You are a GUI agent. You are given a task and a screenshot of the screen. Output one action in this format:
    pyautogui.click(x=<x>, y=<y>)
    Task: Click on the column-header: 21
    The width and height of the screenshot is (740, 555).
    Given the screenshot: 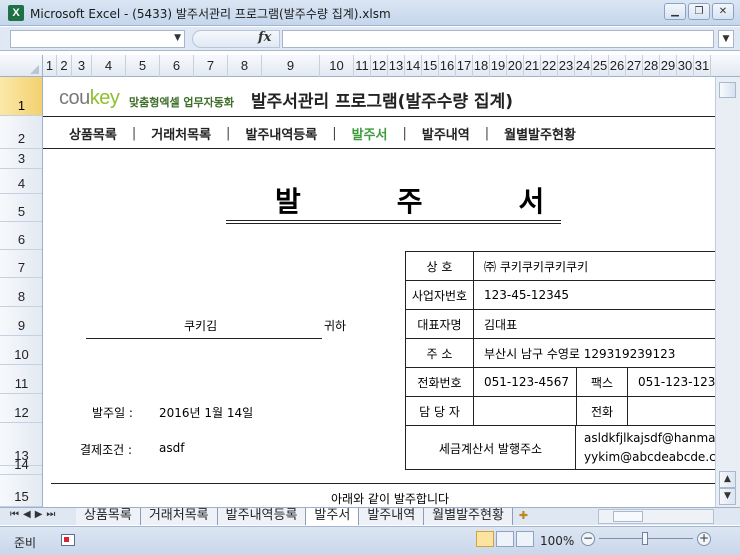 What is the action you would take?
    pyautogui.click(x=532, y=66)
    